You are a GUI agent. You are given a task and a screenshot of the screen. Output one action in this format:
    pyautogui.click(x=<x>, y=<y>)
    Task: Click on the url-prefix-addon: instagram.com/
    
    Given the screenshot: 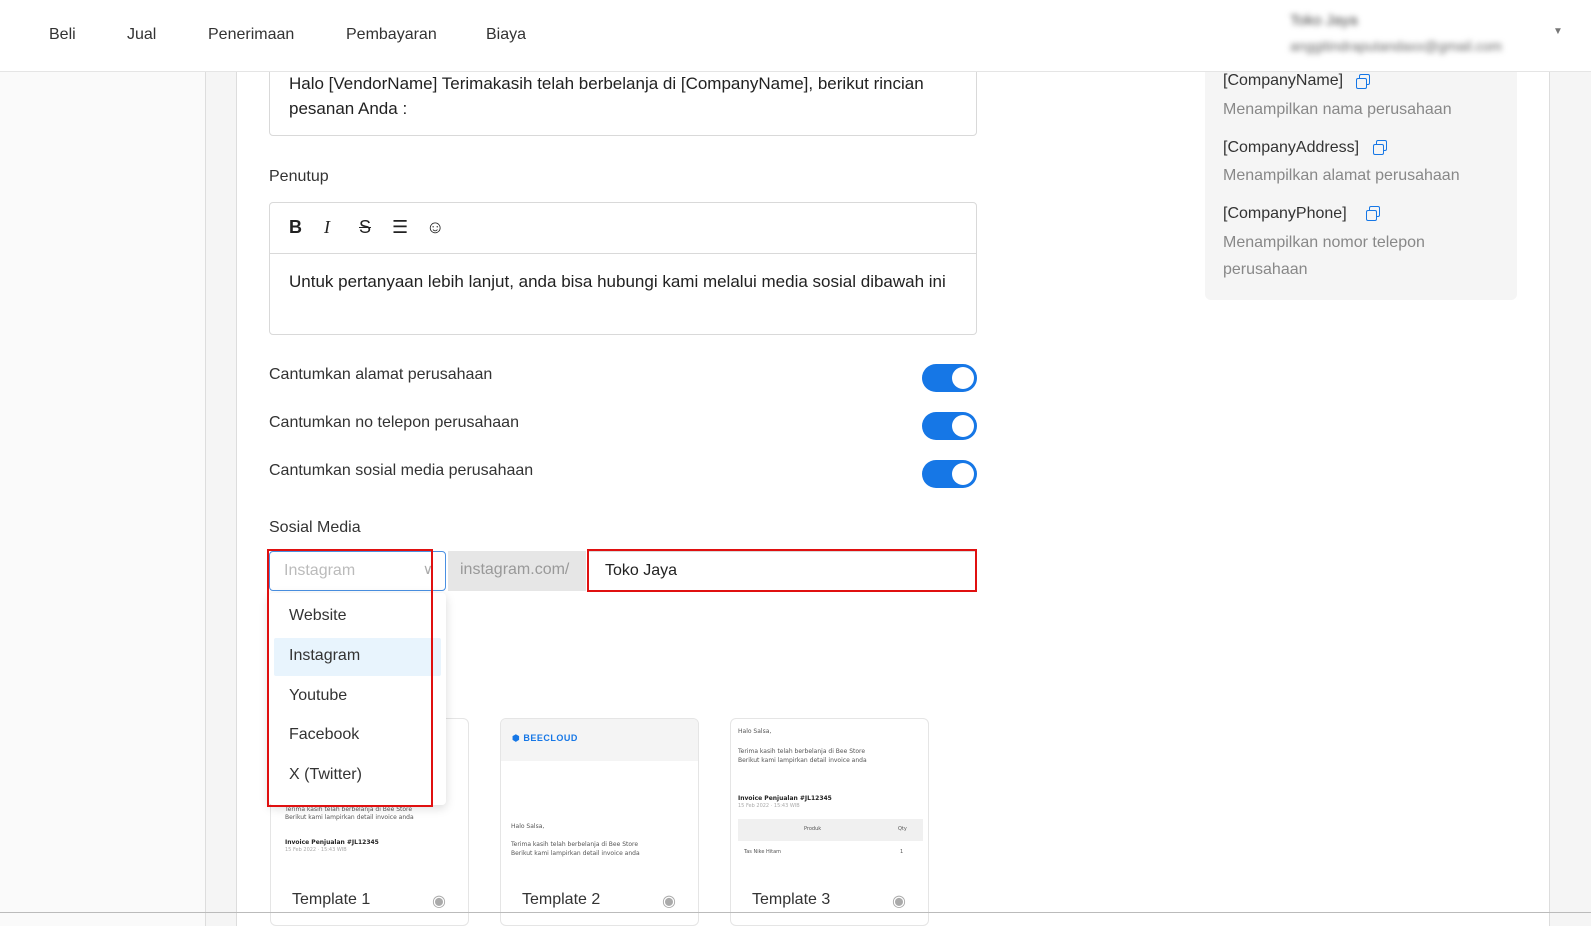 What is the action you would take?
    pyautogui.click(x=517, y=571)
    